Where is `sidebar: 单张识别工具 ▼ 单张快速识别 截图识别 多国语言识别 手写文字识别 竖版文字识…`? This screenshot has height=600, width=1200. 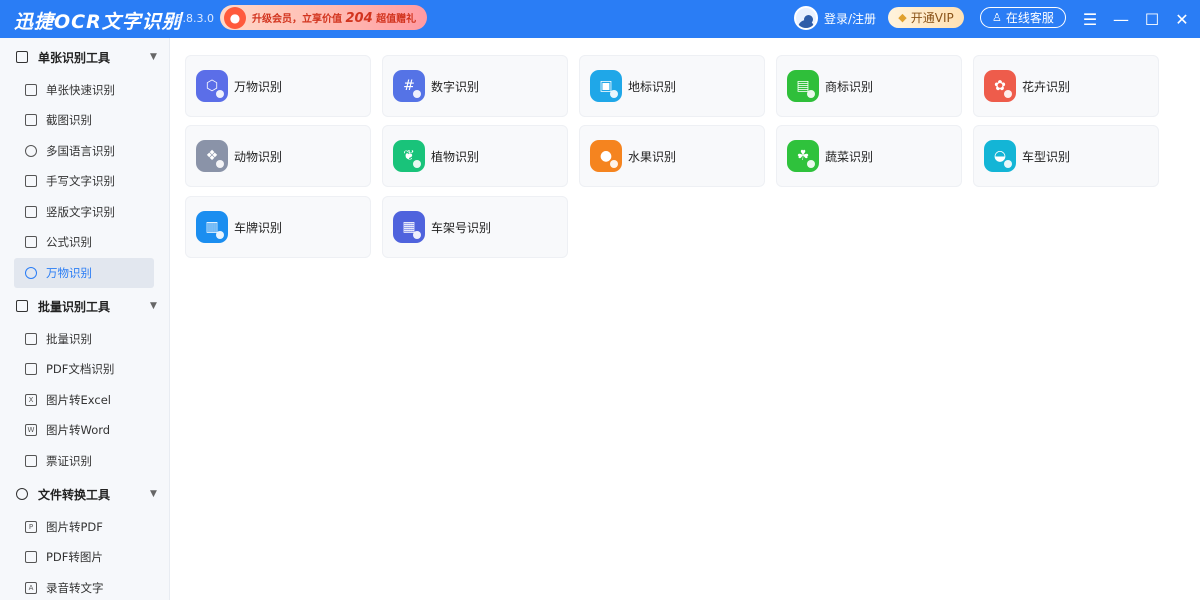 sidebar: 单张识别工具 ▼ 单张快速识别 截图识别 多国语言识别 手写文字识别 竖版文字识… is located at coordinates (85, 319).